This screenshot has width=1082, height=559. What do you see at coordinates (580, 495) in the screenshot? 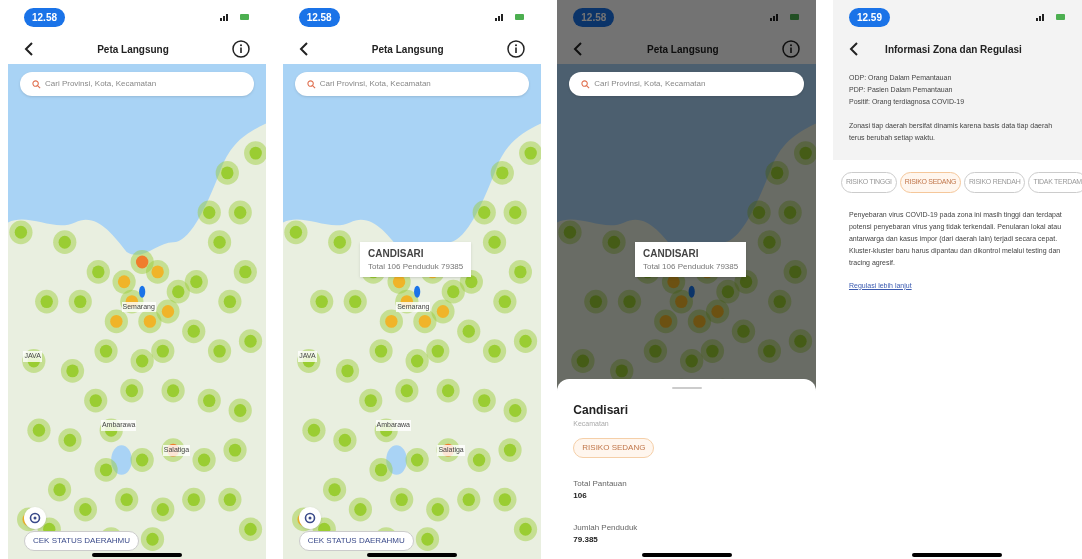
I see `stat-value: 106` at bounding box center [580, 495].